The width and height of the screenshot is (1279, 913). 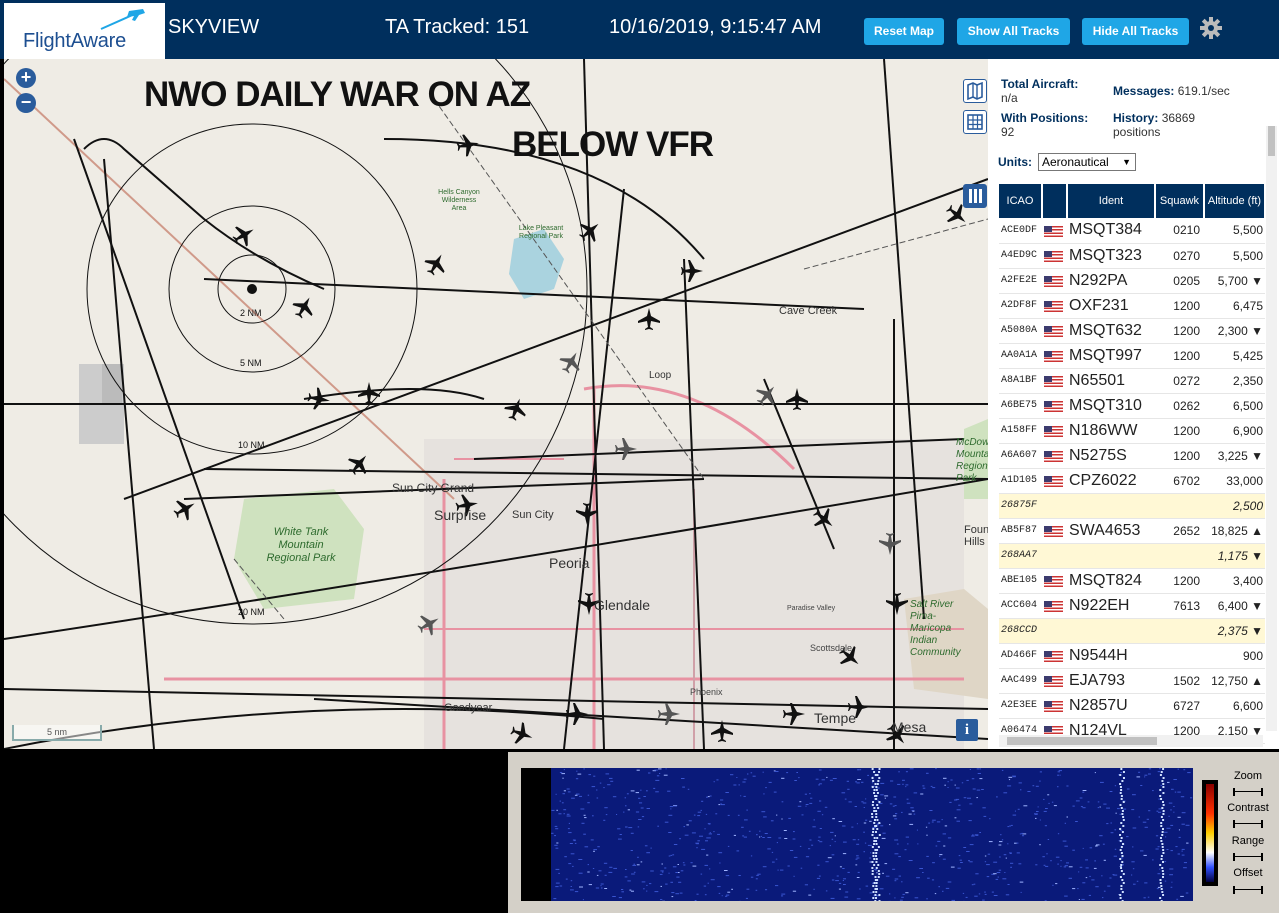 I want to click on ident-cell: MSQT323, so click(x=1111, y=256).